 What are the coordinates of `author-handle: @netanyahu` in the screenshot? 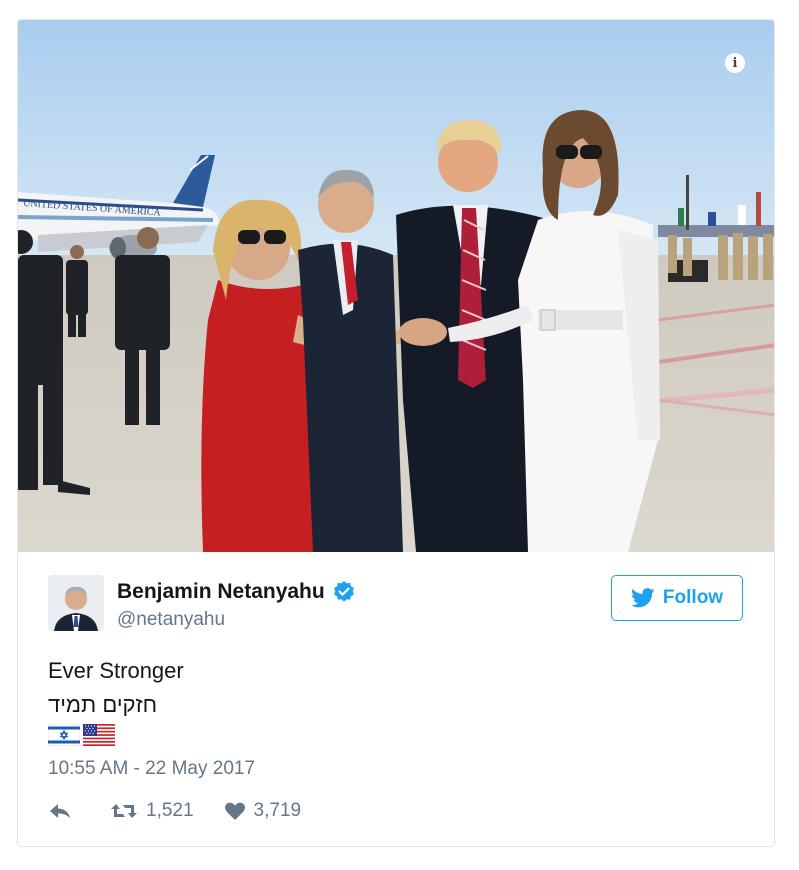 It's located at (171, 620).